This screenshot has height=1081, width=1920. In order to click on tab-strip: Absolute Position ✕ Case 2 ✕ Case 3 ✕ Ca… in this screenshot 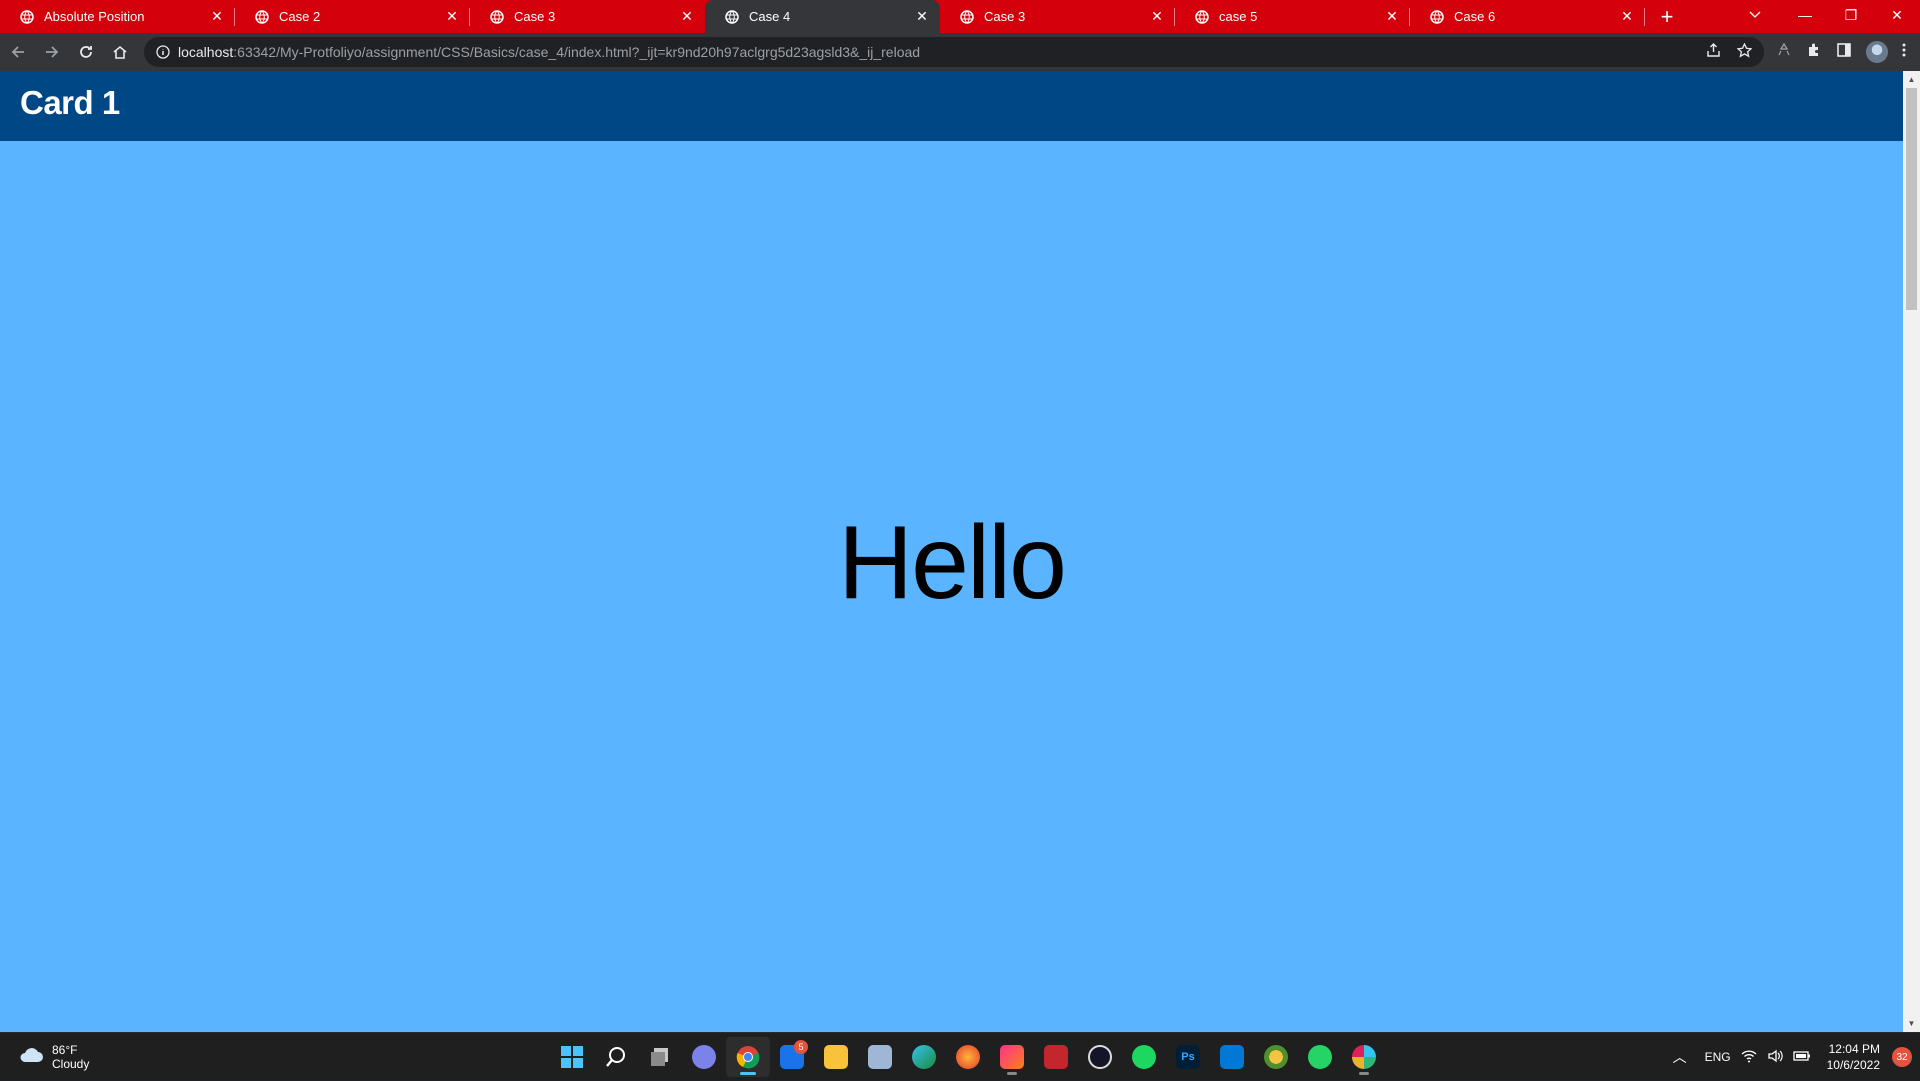, I will do `click(960, 16)`.